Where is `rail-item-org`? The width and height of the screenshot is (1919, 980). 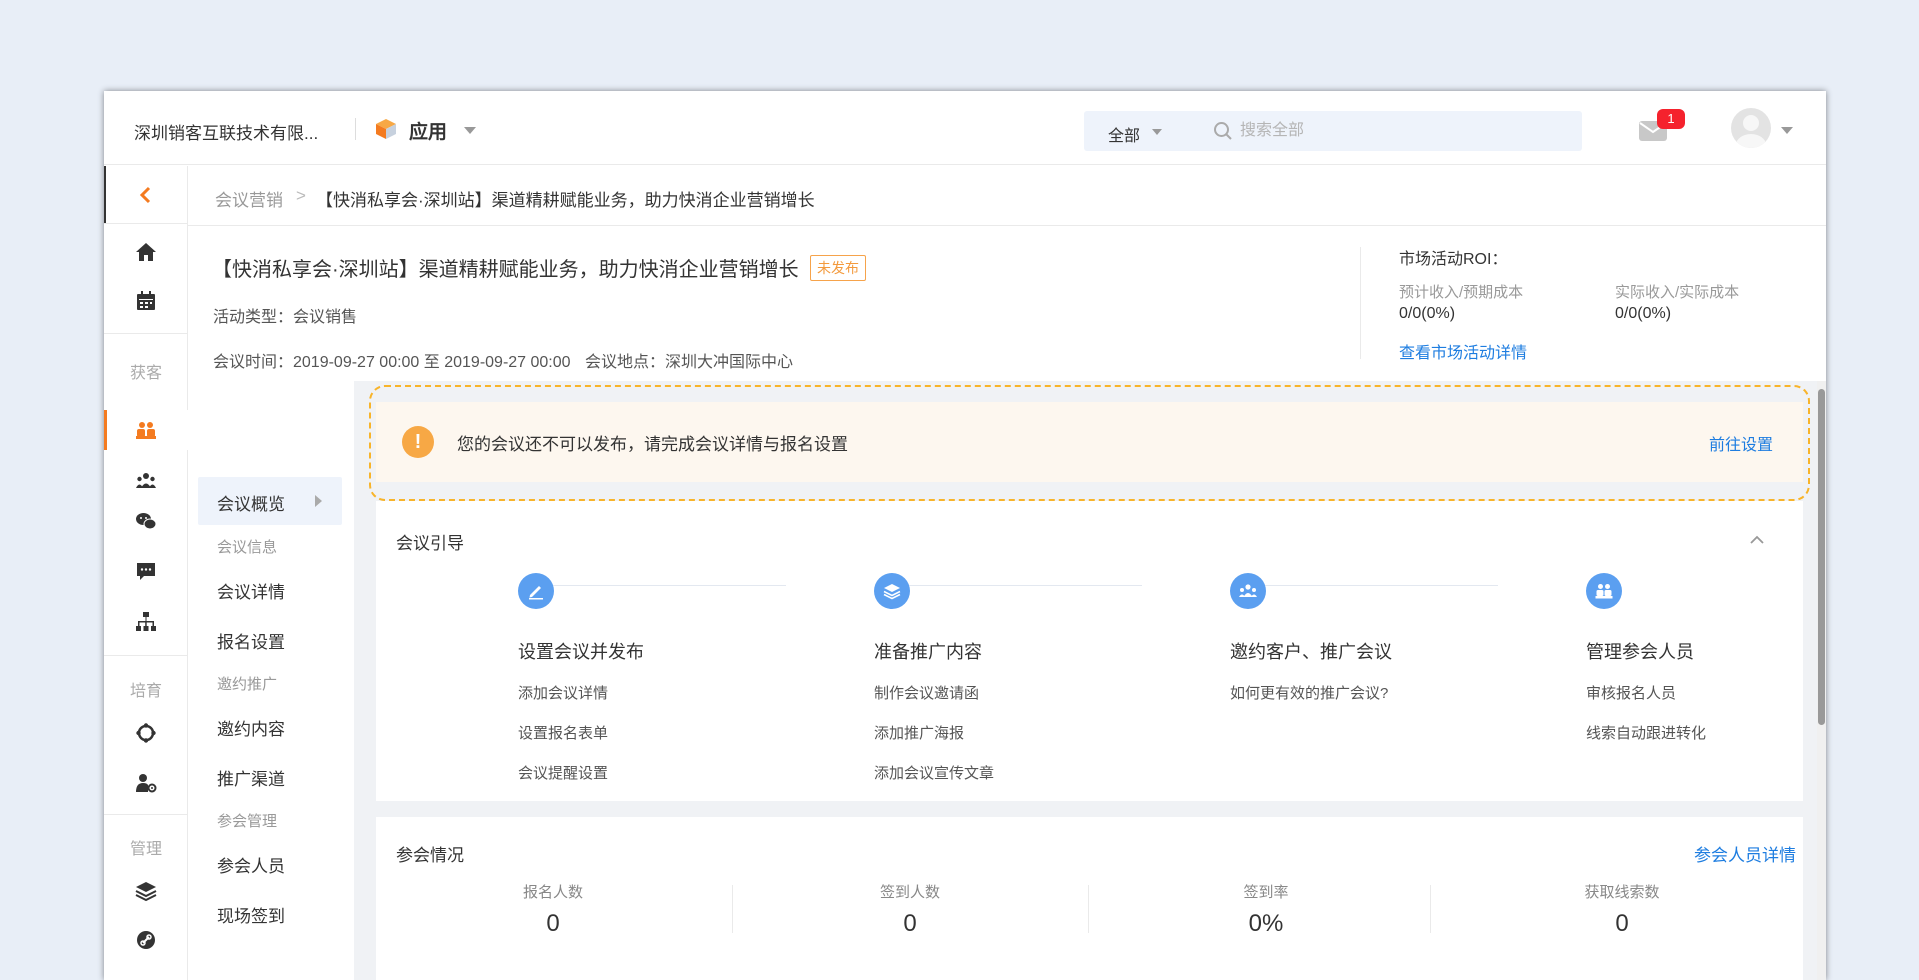
rail-item-org is located at coordinates (146, 622).